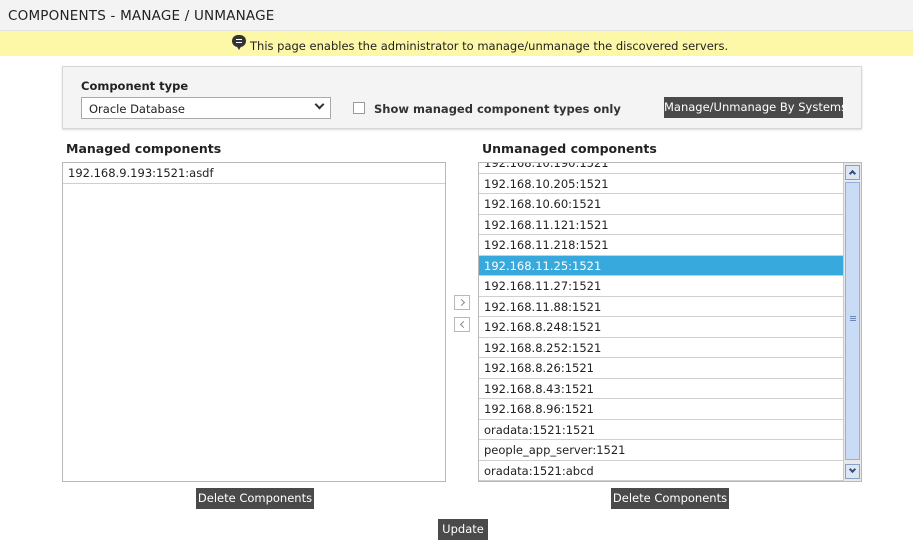  What do you see at coordinates (141, 16) in the screenshot?
I see `page-title: COMPONENTS - MANAGE / UNMANAGE` at bounding box center [141, 16].